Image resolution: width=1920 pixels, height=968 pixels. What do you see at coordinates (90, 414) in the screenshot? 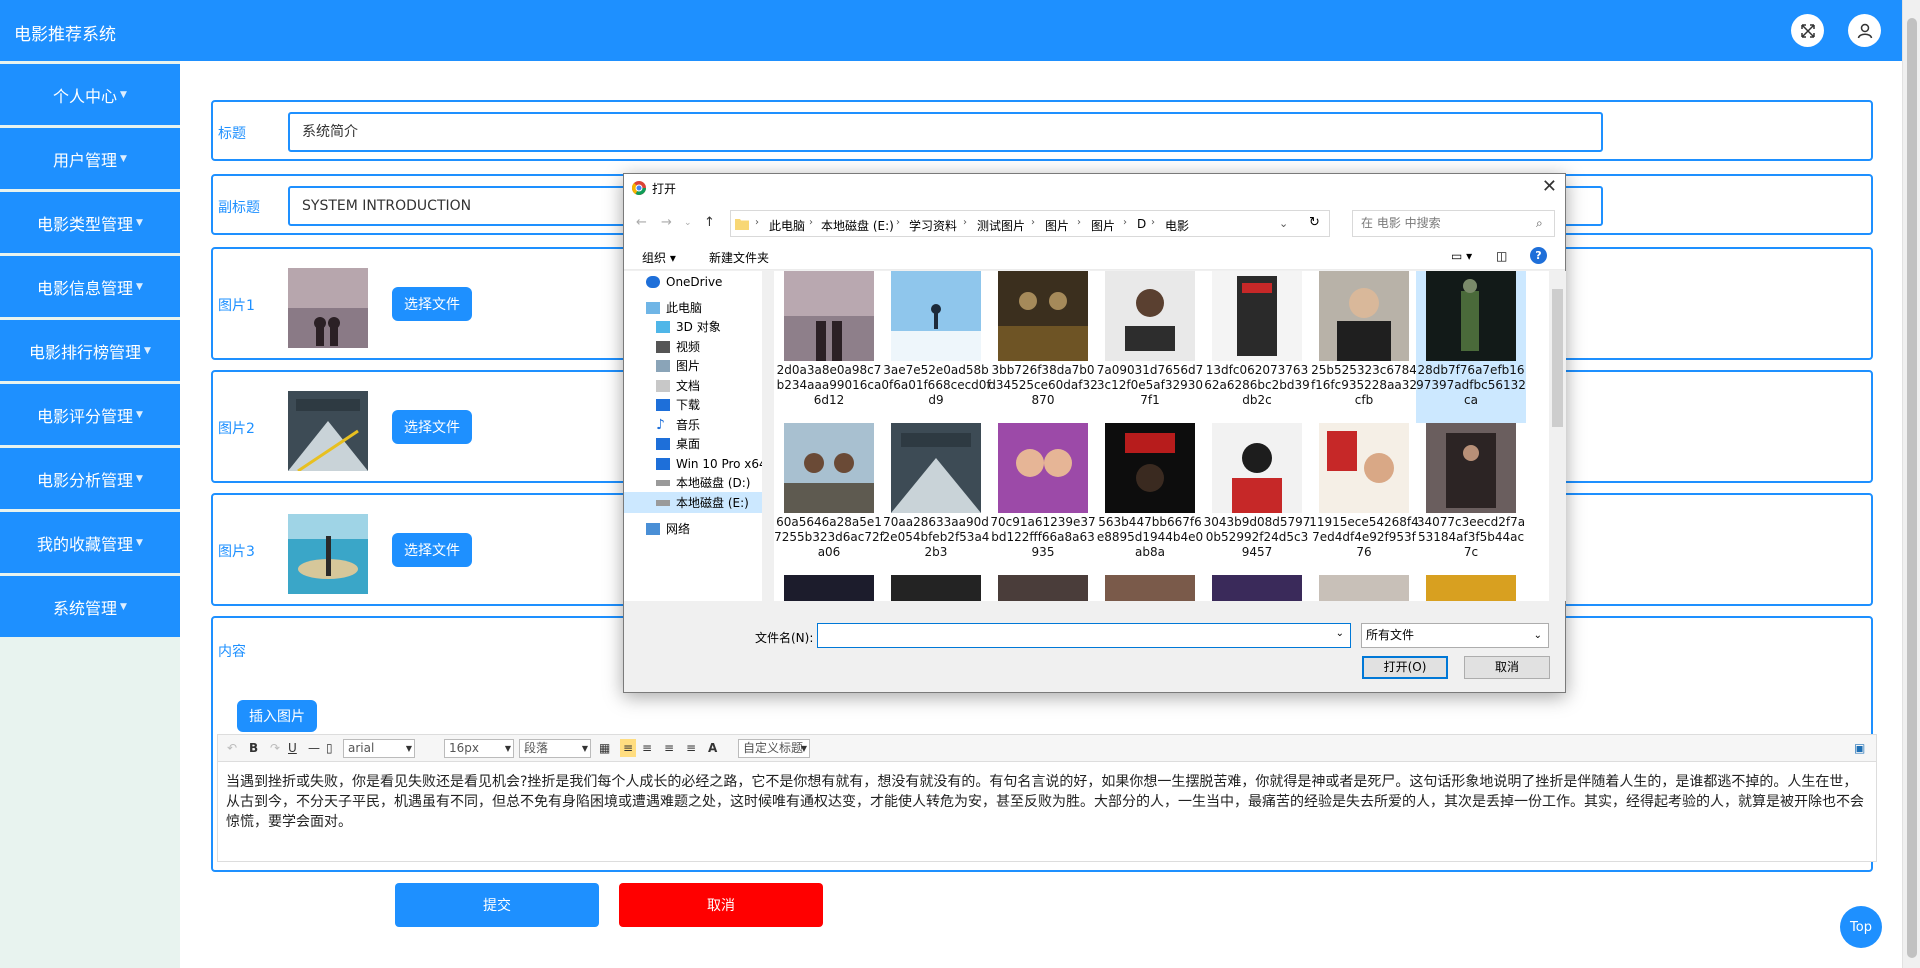
I see `sidebar-item-movie-rating: 电影评分管理 ▼` at bounding box center [90, 414].